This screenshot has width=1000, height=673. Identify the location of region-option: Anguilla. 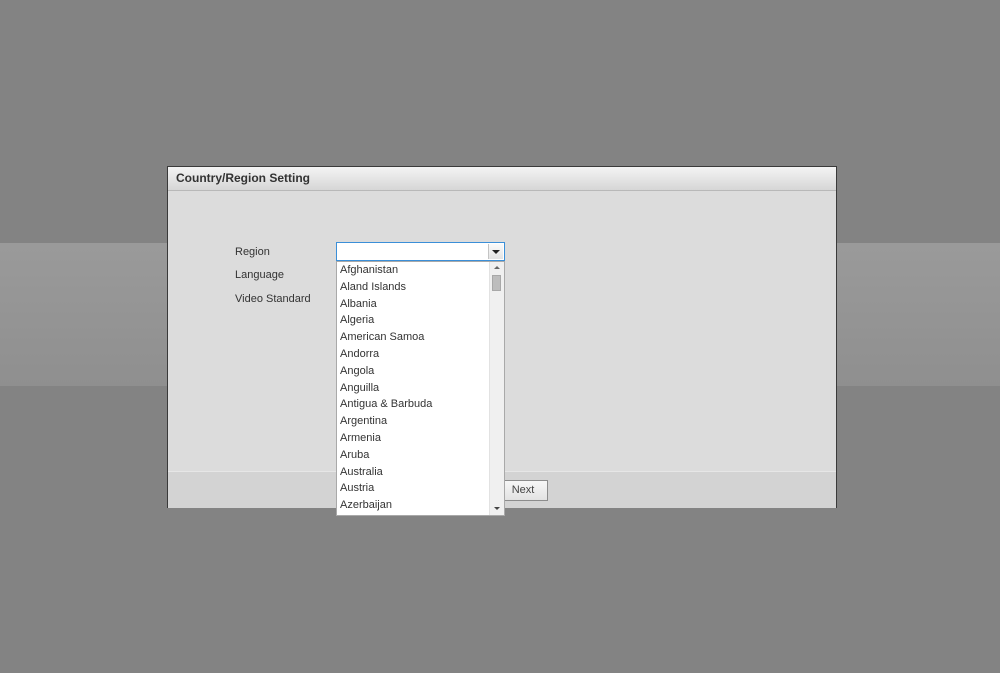
(413, 388).